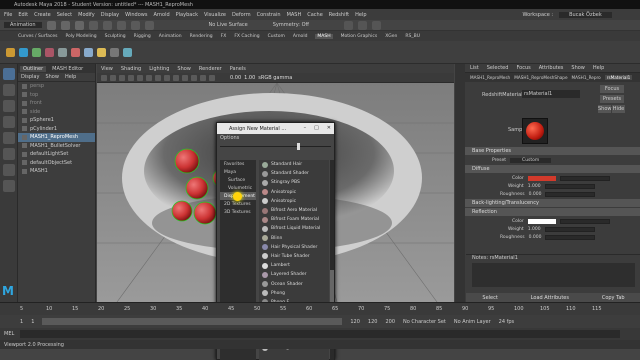  What do you see at coordinates (185, 77) in the screenshot?
I see `lights-icon` at bounding box center [185, 77].